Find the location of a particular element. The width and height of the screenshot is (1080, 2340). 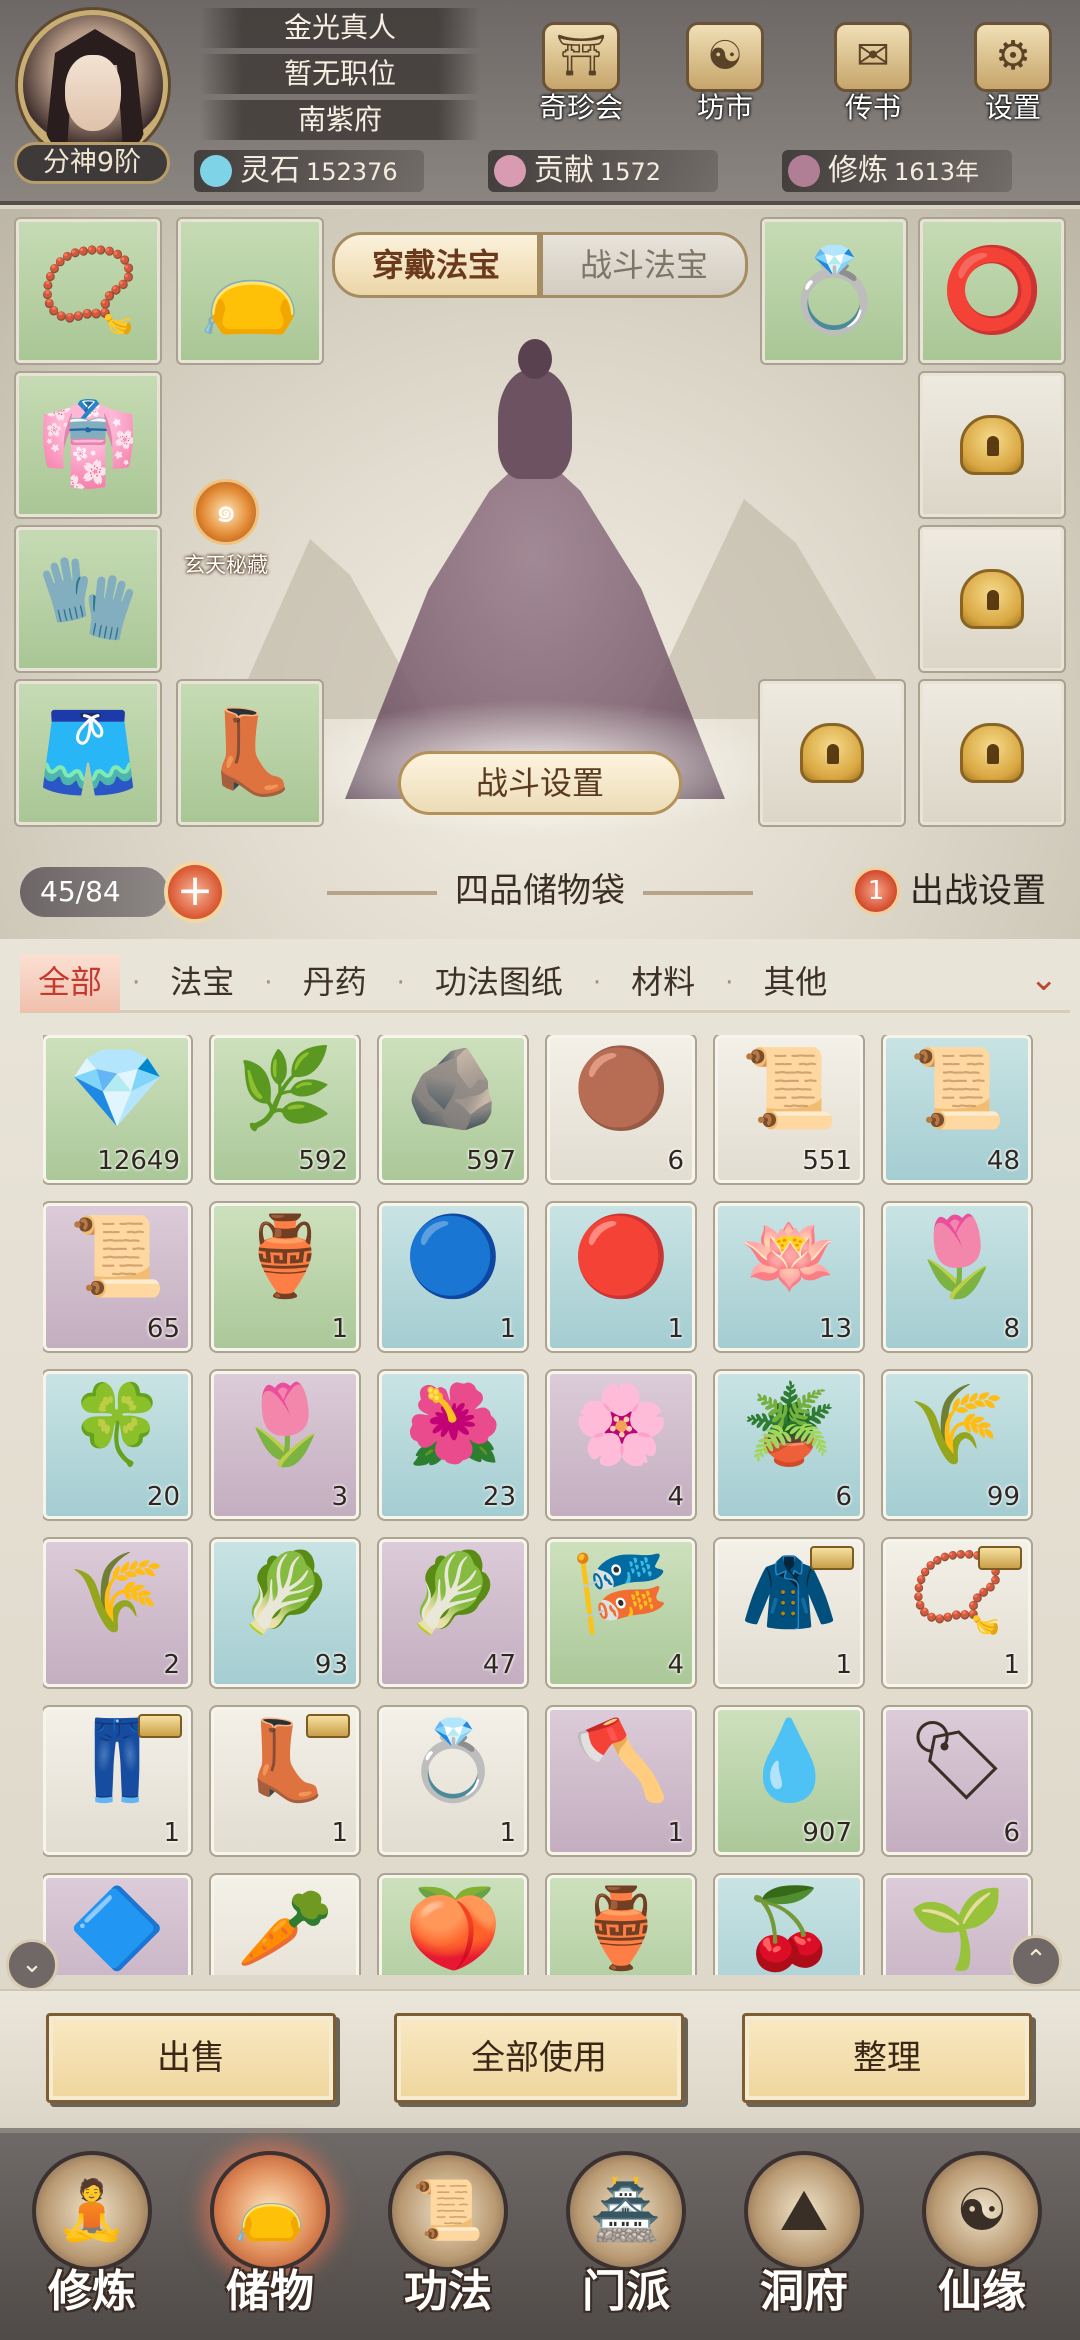

sell-button: 出售 is located at coordinates (191, 2058).